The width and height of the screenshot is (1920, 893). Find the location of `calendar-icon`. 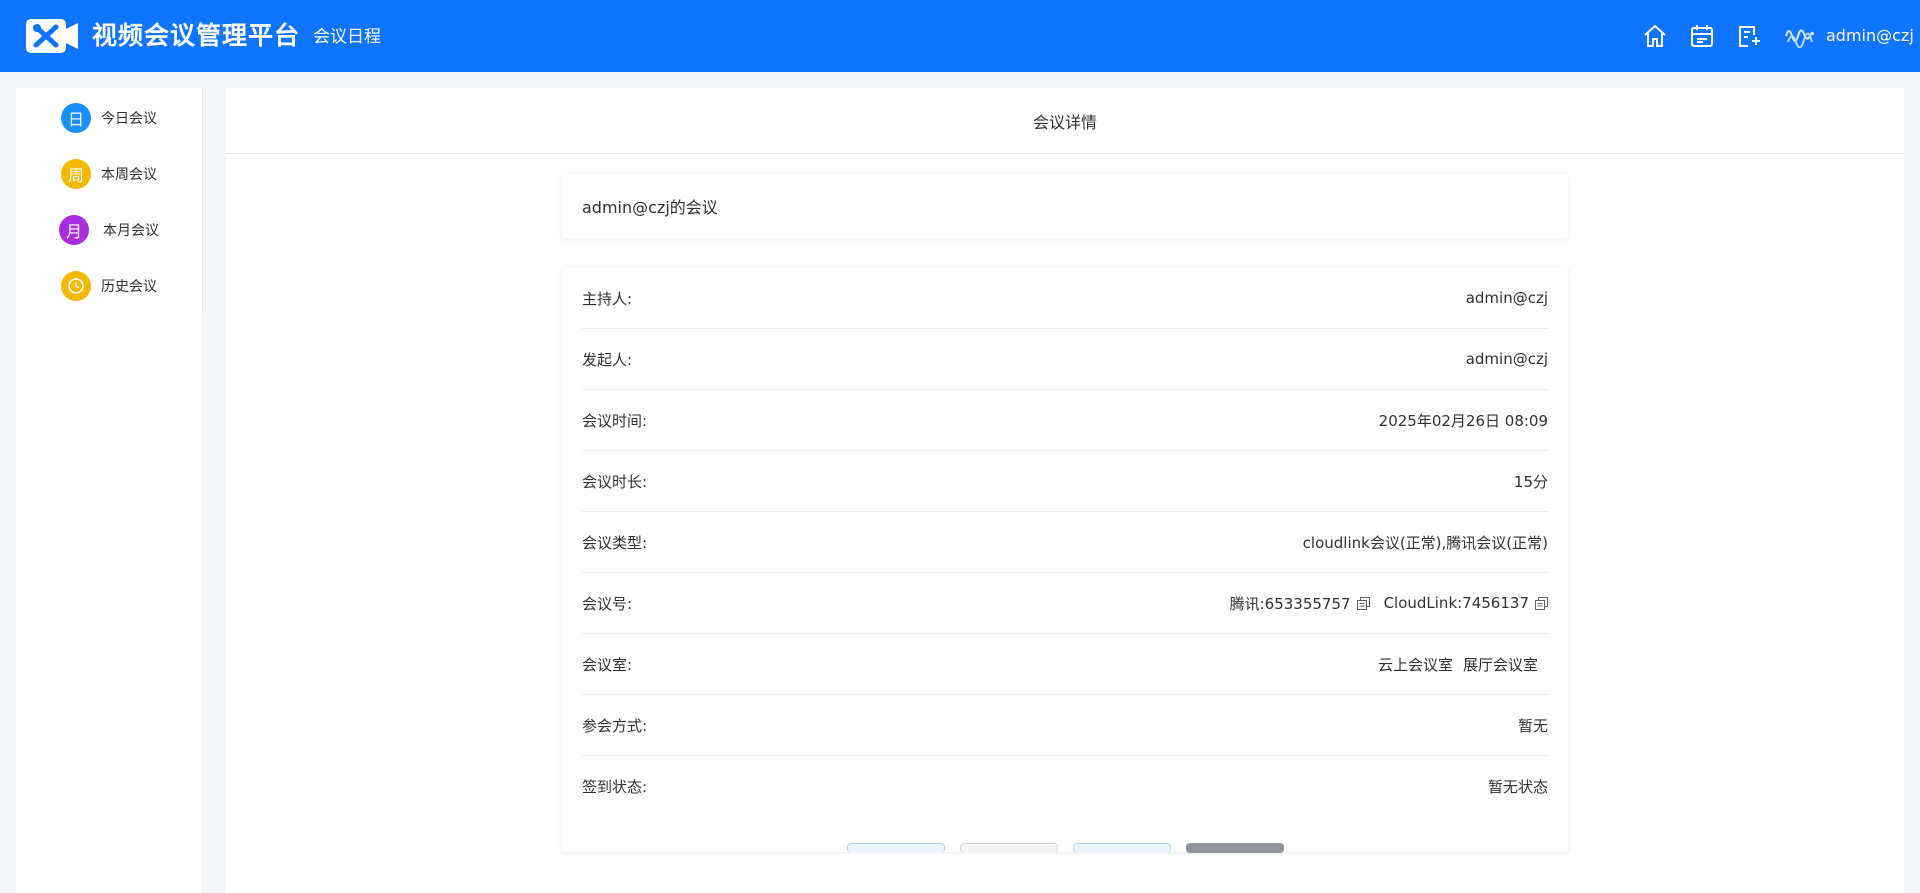

calendar-icon is located at coordinates (1702, 36).